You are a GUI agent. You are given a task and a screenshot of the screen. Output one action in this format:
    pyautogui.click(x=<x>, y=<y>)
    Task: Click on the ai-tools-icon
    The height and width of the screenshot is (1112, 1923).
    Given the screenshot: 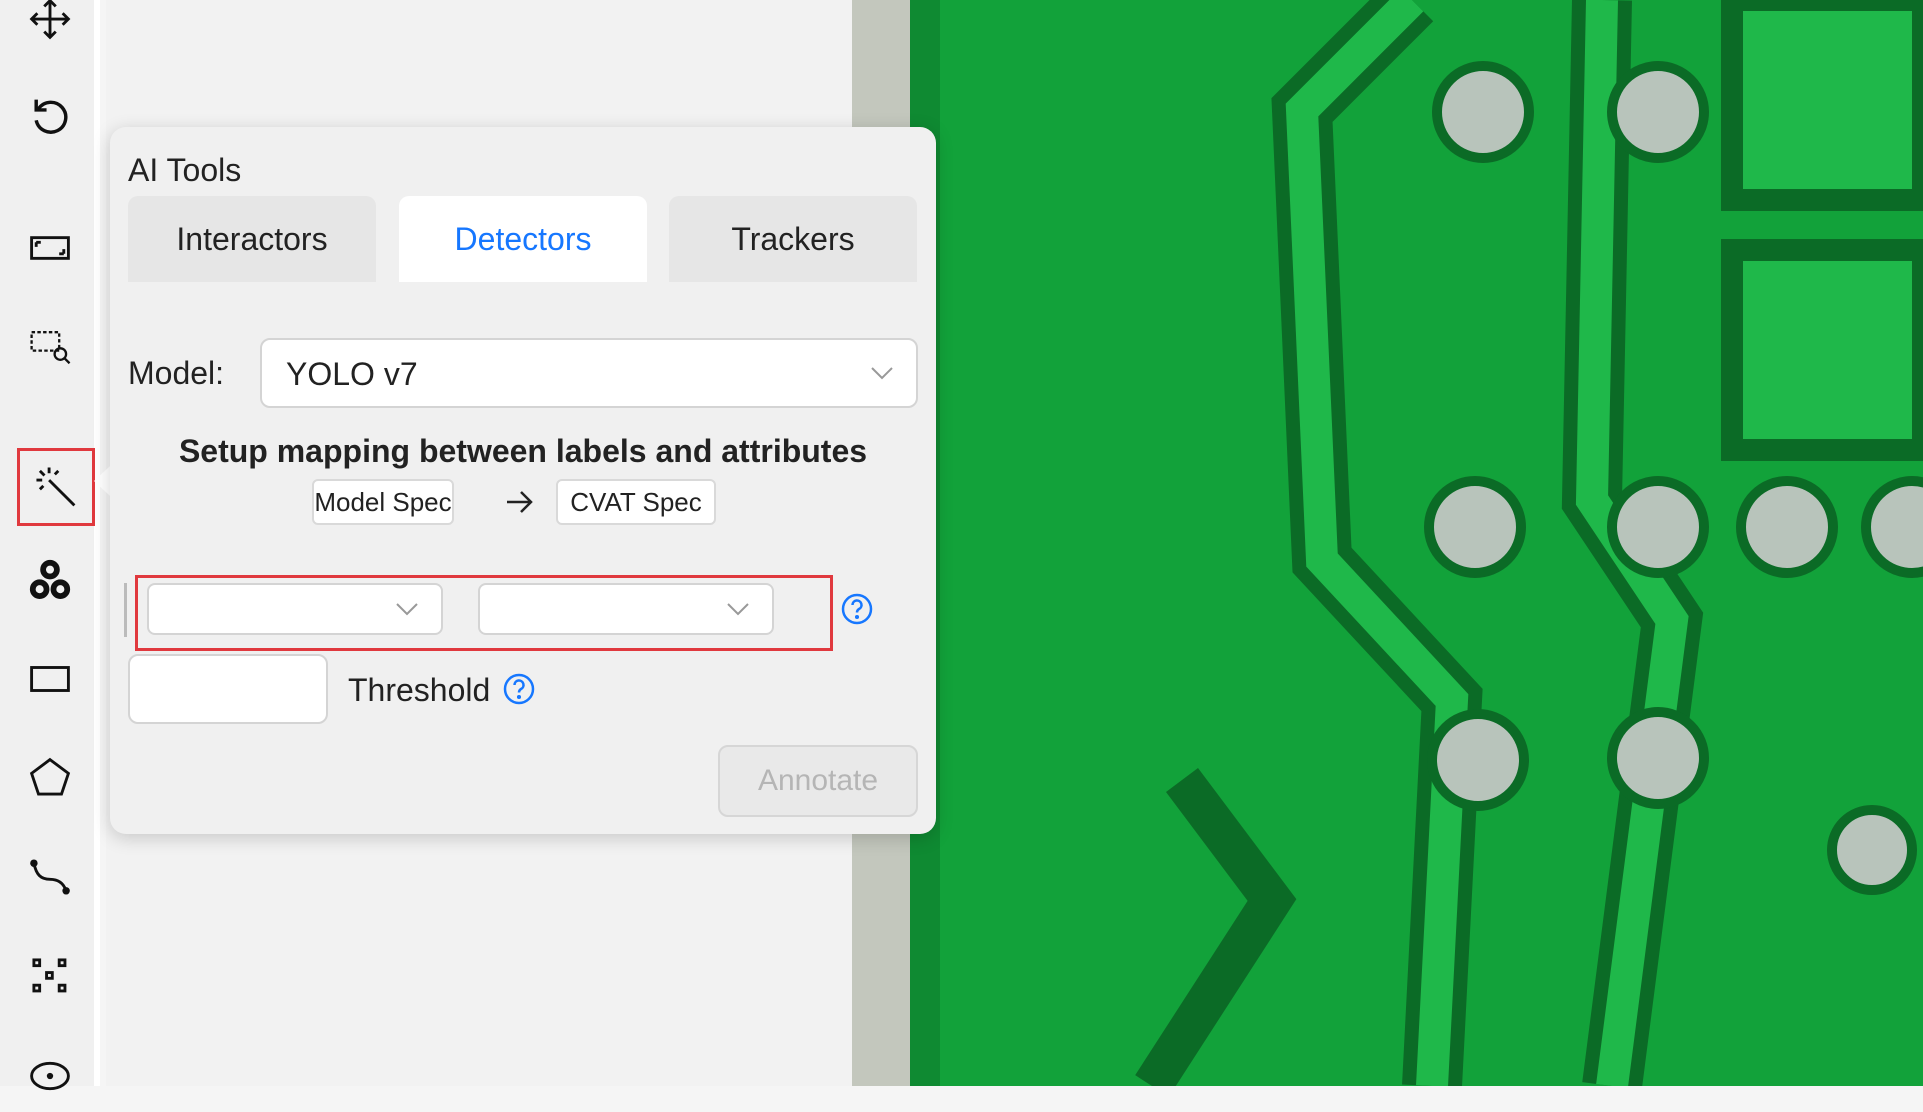 What is the action you would take?
    pyautogui.click(x=56, y=487)
    